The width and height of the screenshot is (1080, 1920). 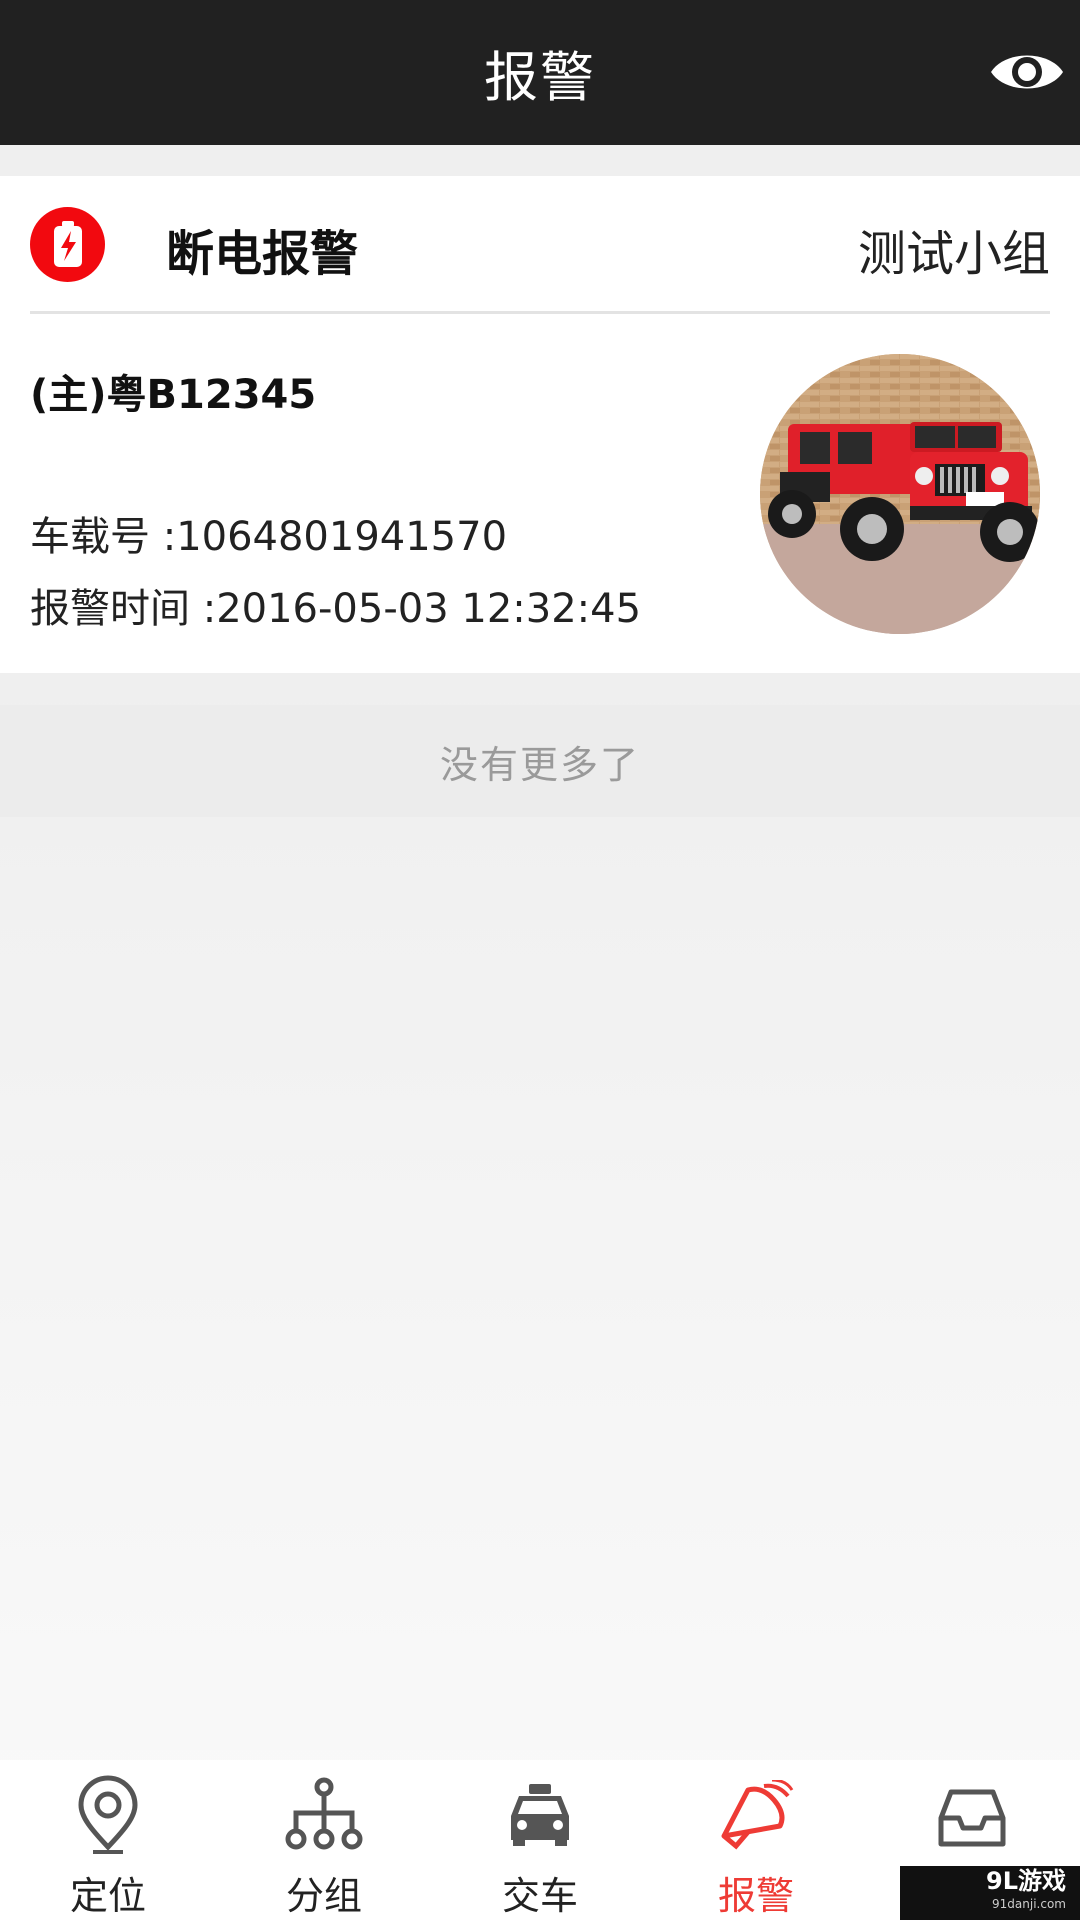 I want to click on no-more-text: 没有更多了, so click(x=539, y=764).